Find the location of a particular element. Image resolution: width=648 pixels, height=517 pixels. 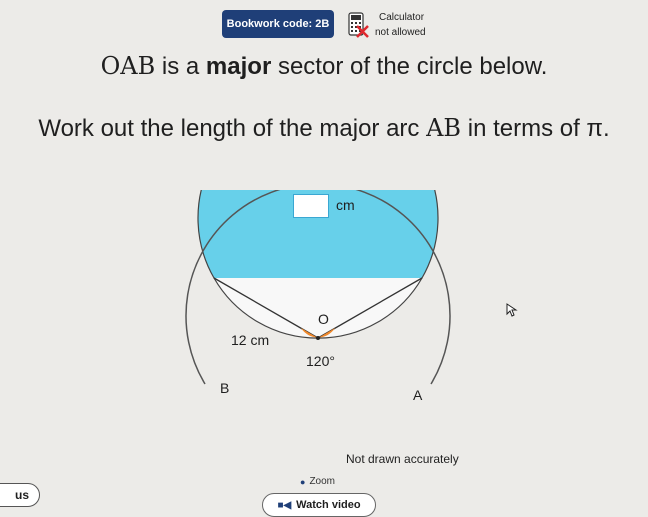

question-line-1-text-b: sector of the circle below. is located at coordinates (409, 66).